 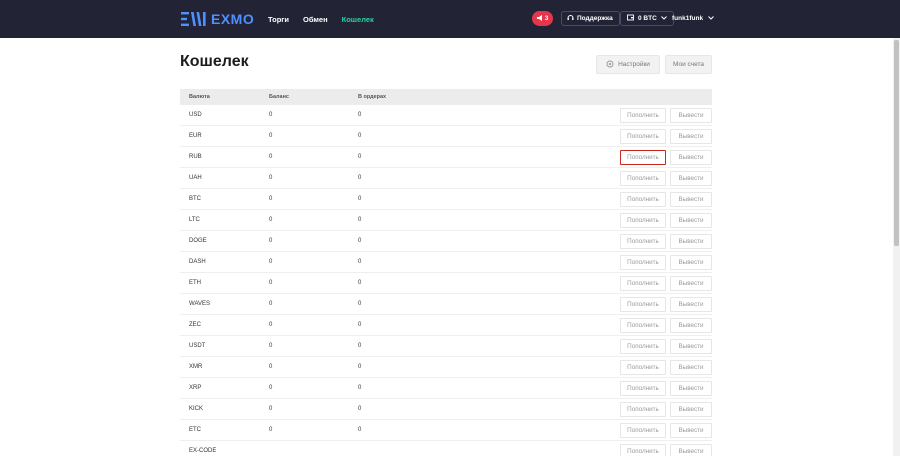 What do you see at coordinates (446, 115) in the screenshot?
I see `table-row: USD 0 0 Пополнить Вывести` at bounding box center [446, 115].